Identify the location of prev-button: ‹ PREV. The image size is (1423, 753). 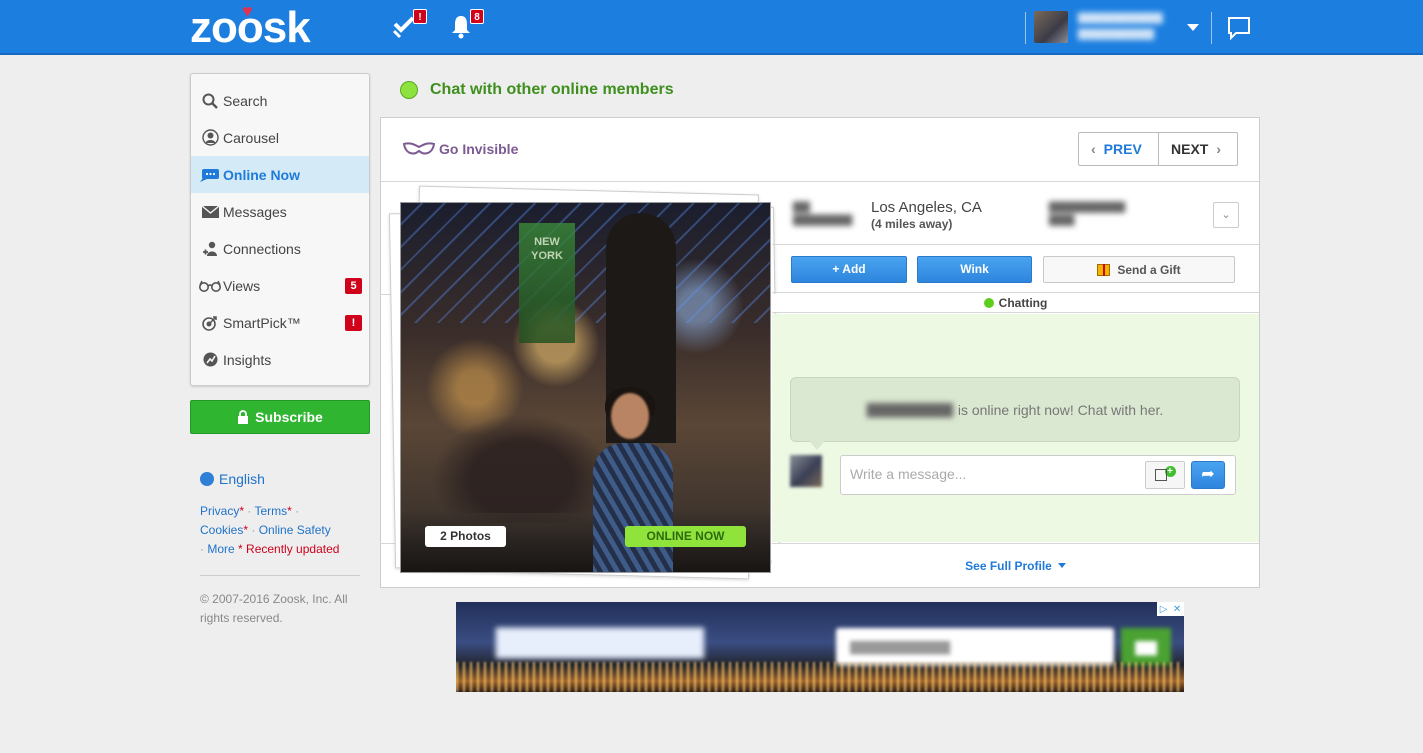
(1119, 149).